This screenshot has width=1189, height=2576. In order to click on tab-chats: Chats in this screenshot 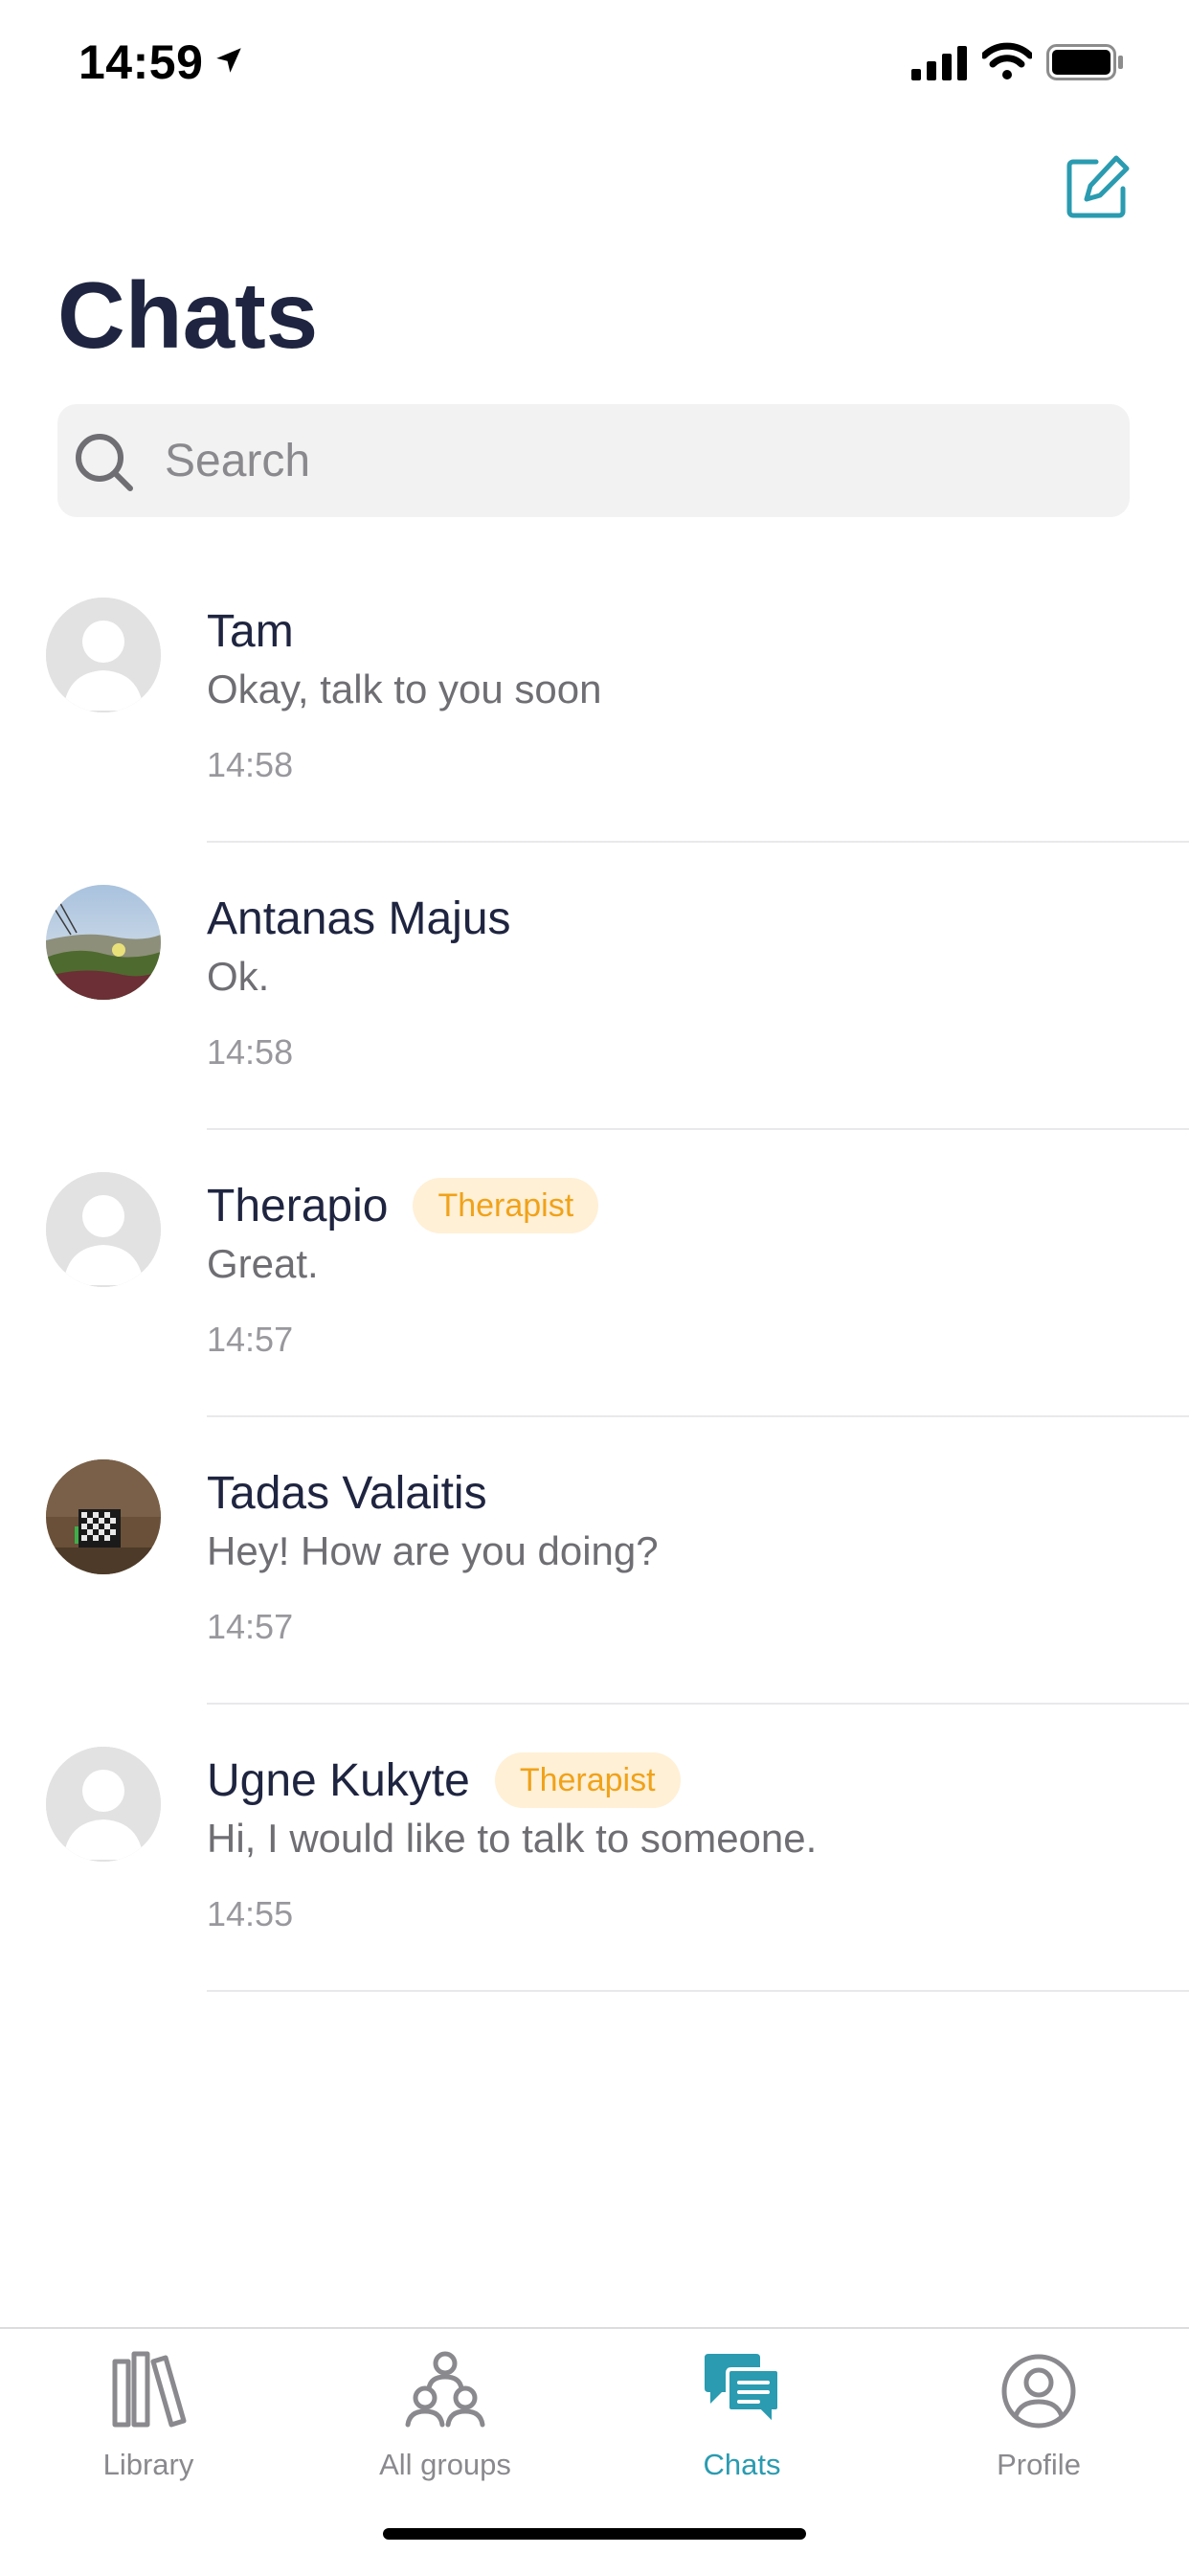, I will do `click(742, 2420)`.